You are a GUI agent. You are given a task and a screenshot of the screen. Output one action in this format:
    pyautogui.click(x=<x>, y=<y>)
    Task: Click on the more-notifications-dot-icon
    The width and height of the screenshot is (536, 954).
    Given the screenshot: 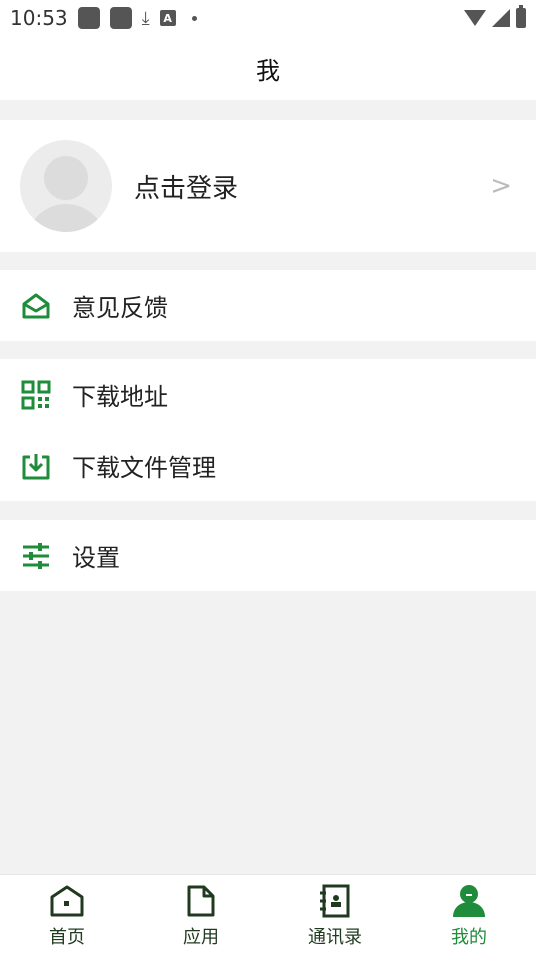 What is the action you would take?
    pyautogui.click(x=194, y=18)
    